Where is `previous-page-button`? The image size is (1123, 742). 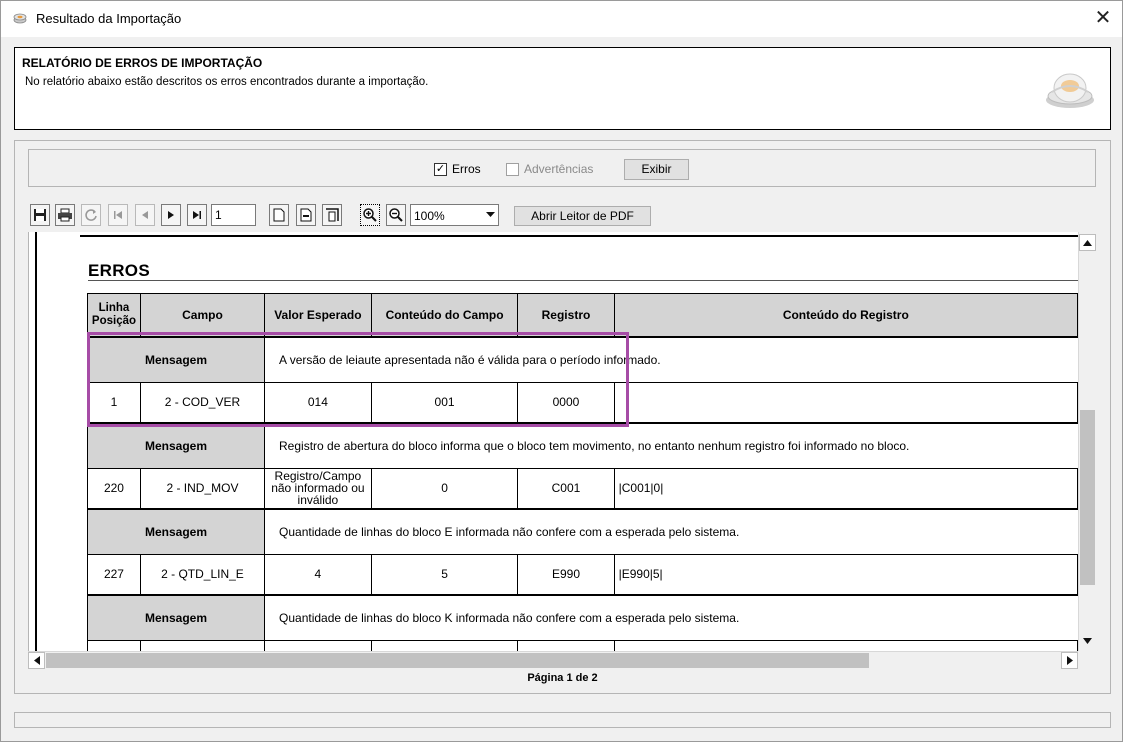
previous-page-button is located at coordinates (145, 215).